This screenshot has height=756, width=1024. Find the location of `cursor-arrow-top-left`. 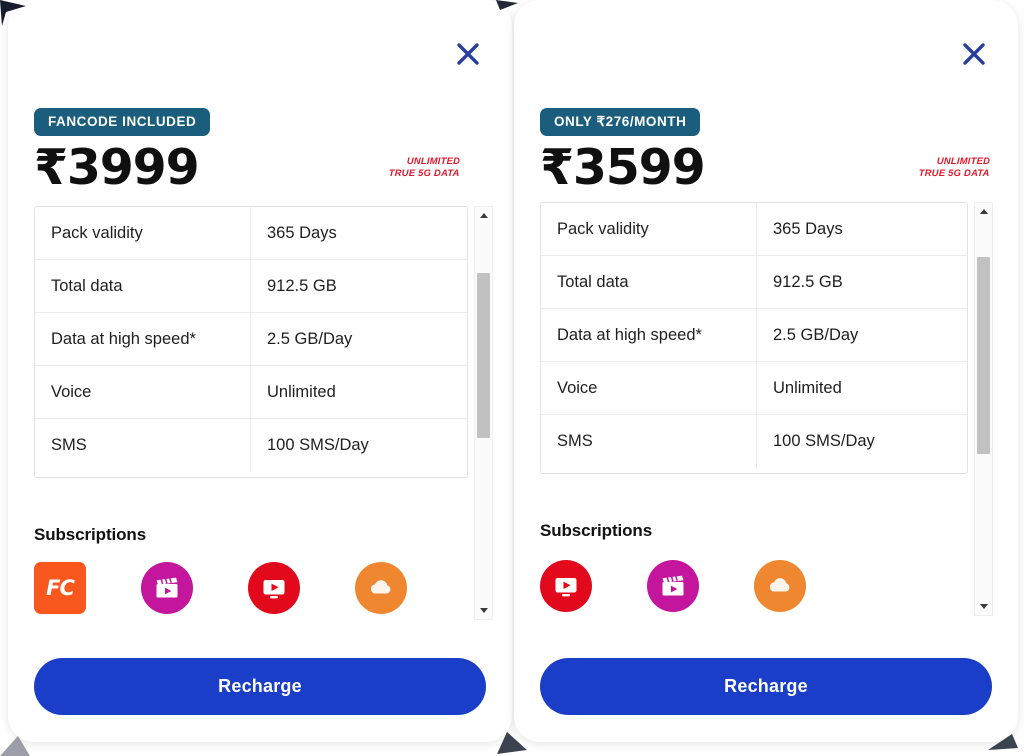

cursor-arrow-top-left is located at coordinates (13, 13).